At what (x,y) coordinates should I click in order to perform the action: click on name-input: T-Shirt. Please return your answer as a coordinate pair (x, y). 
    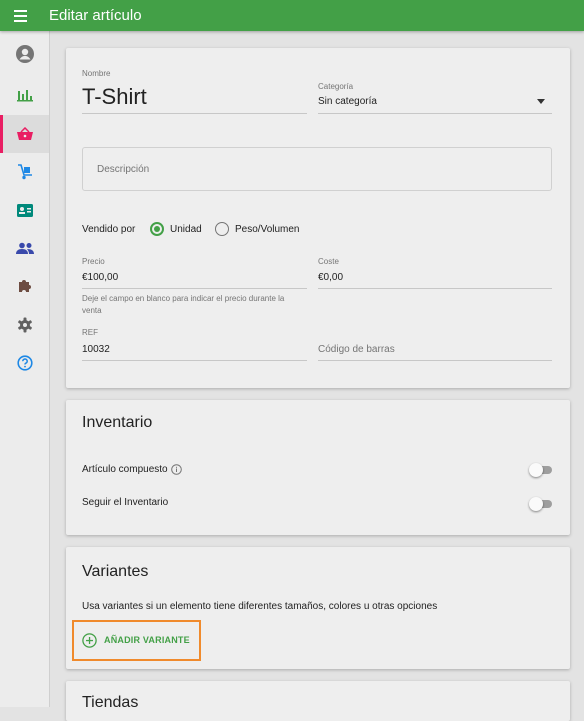
    Looking at the image, I should click on (114, 97).